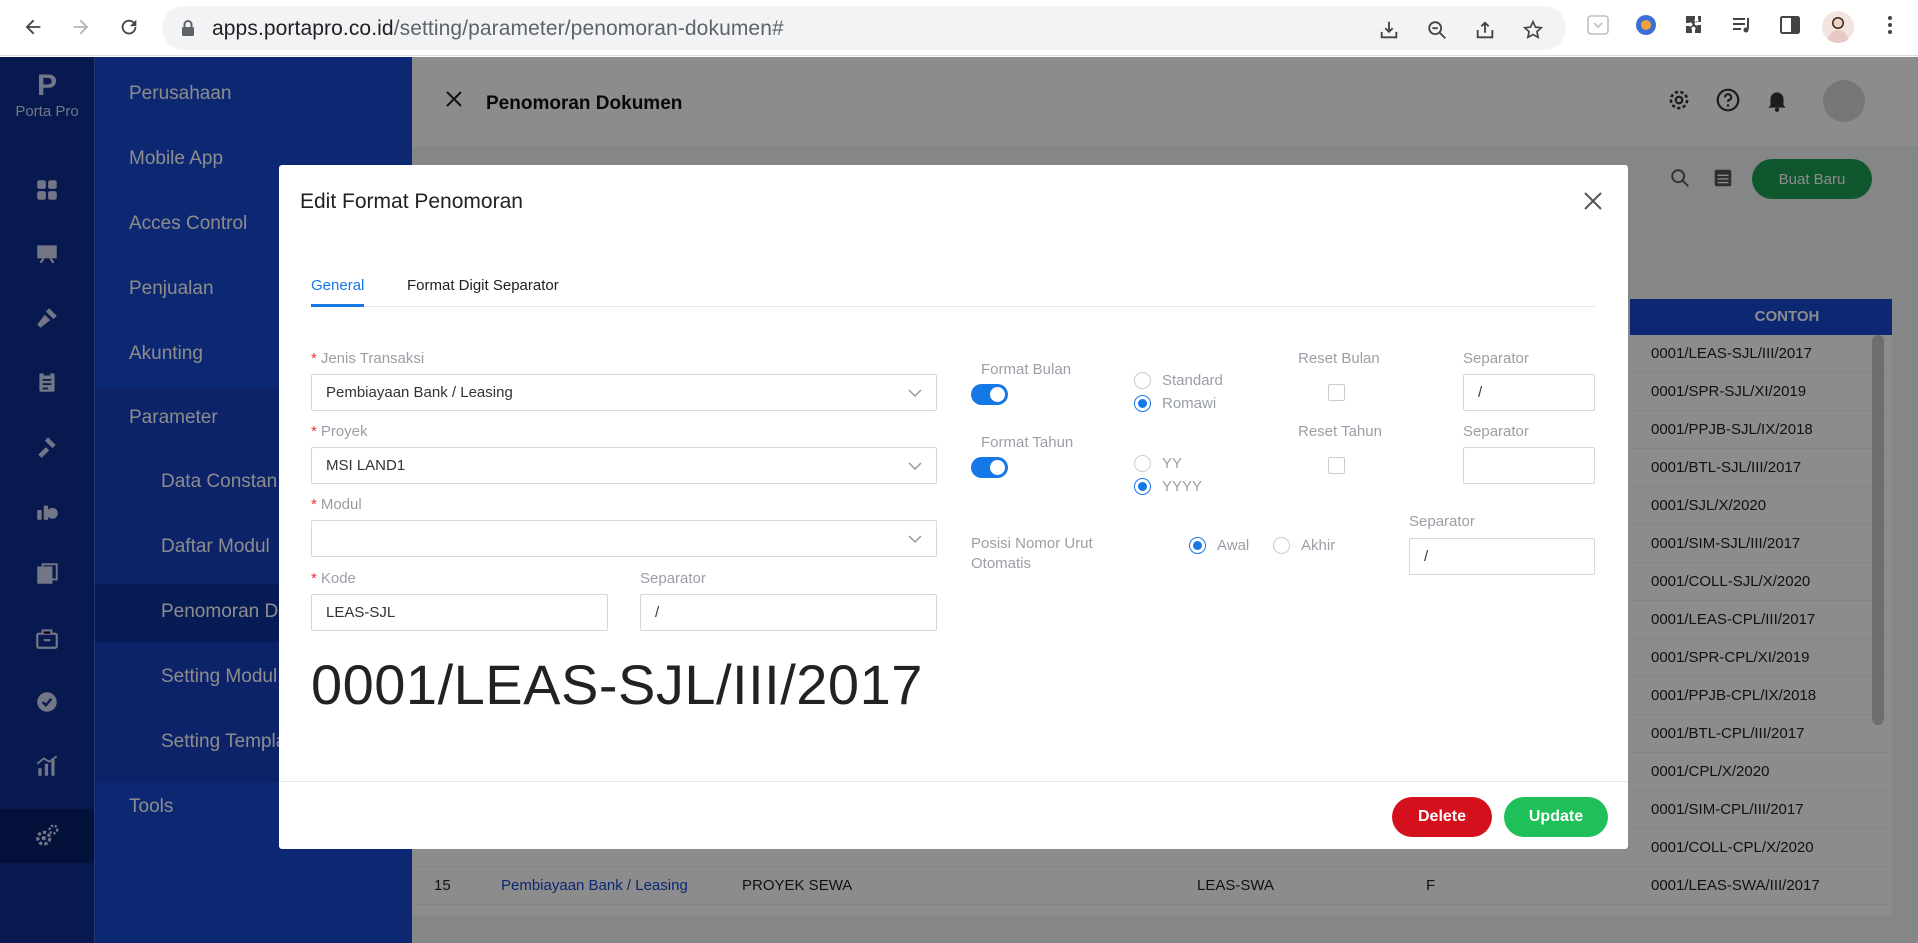  Describe the element at coordinates (624, 465) in the screenshot. I see `proyek-select: MSI LAND1` at that location.